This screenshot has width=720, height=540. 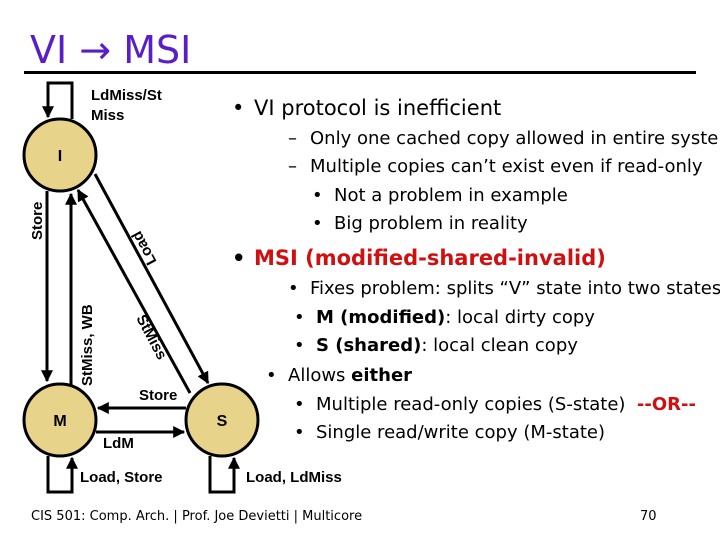 I want to click on bullet-bold: M (modified), so click(x=381, y=317).